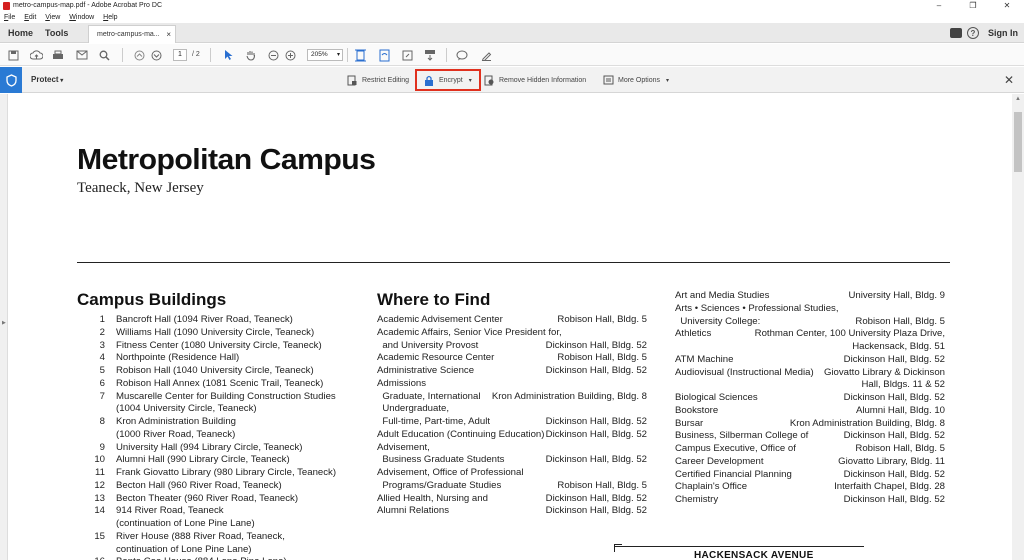 Image resolution: width=1024 pixels, height=560 pixels. What do you see at coordinates (168, 34) in the screenshot?
I see `tab-close-icon: ×` at bounding box center [168, 34].